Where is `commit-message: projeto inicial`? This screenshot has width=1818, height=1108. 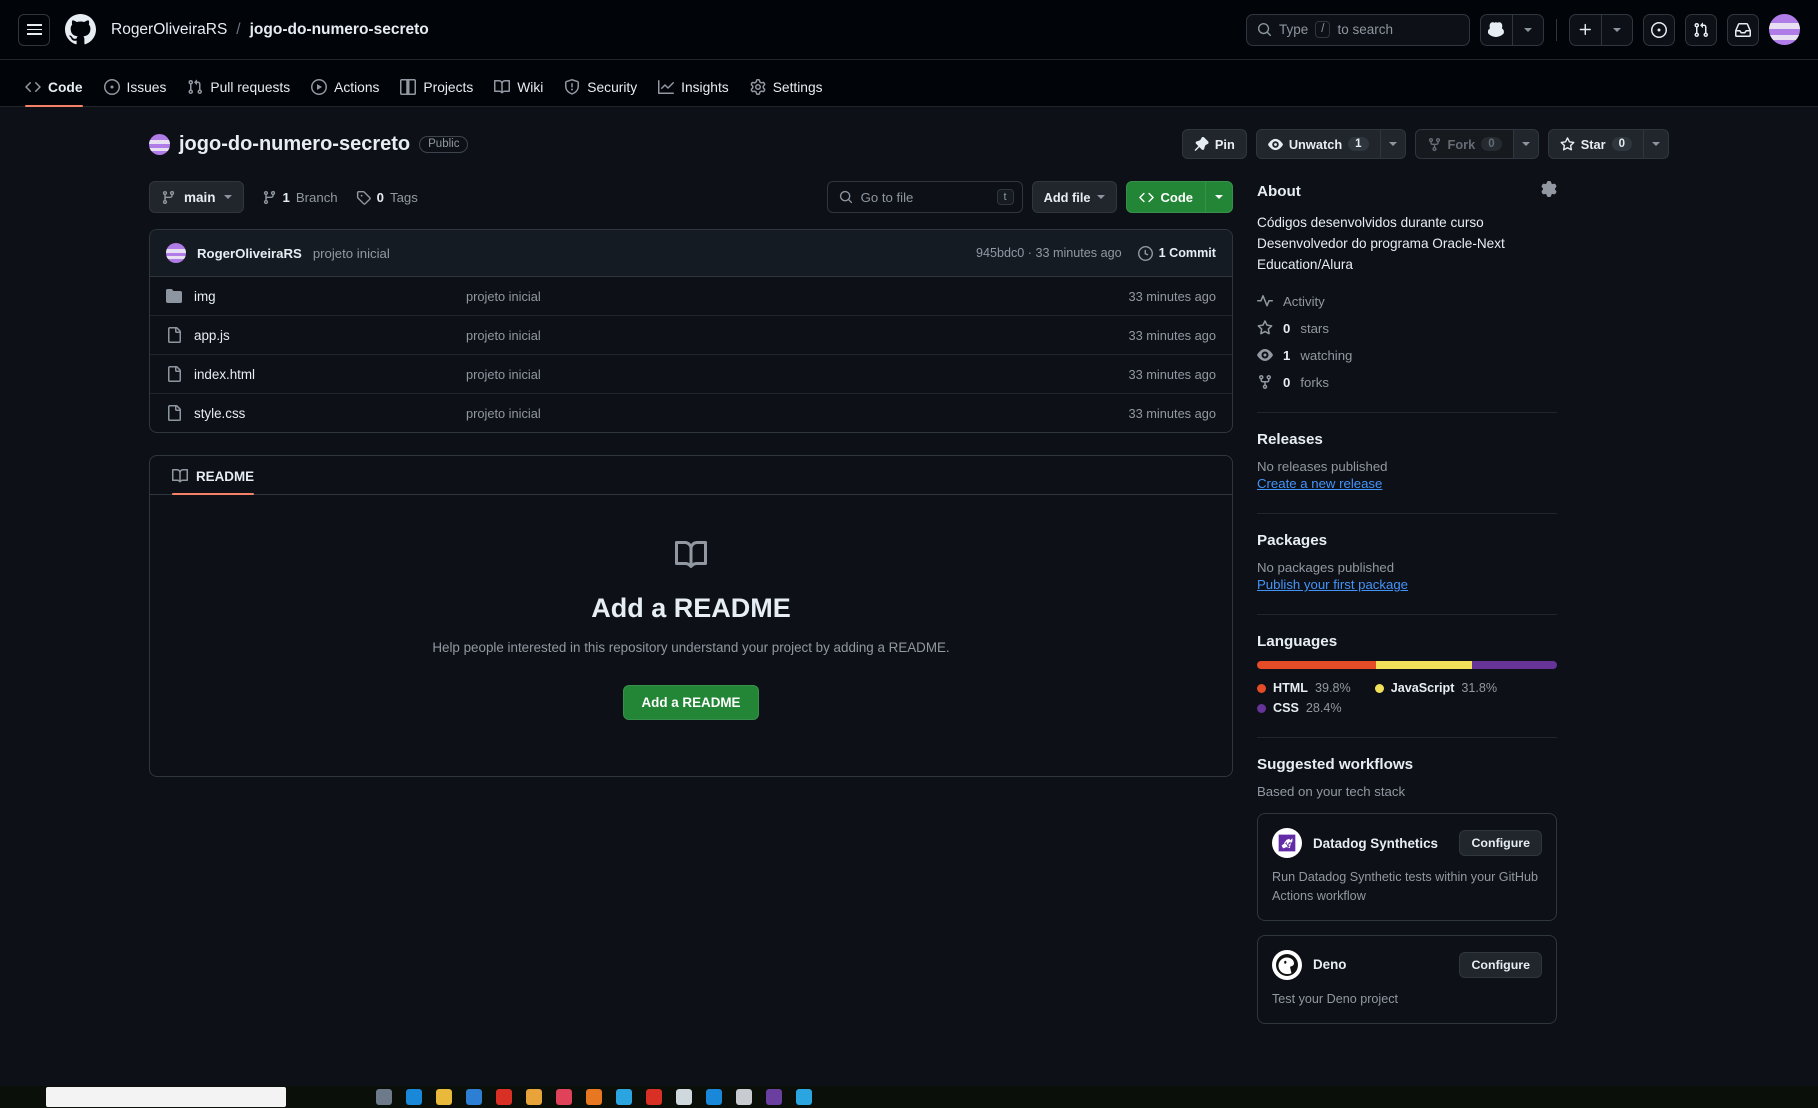
commit-message: projeto inicial is located at coordinates (351, 253).